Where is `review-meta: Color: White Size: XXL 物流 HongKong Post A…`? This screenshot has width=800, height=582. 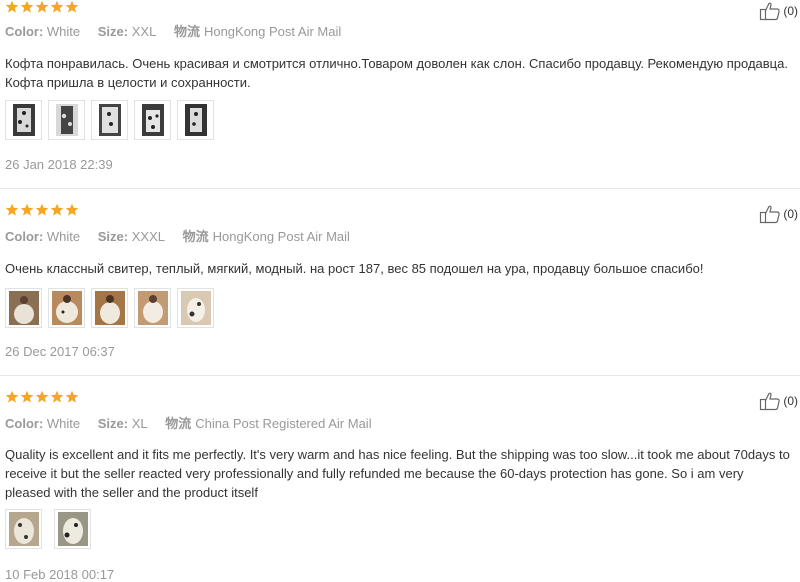 review-meta: Color: White Size: XXL 物流 HongKong Post A… is located at coordinates (180, 30).